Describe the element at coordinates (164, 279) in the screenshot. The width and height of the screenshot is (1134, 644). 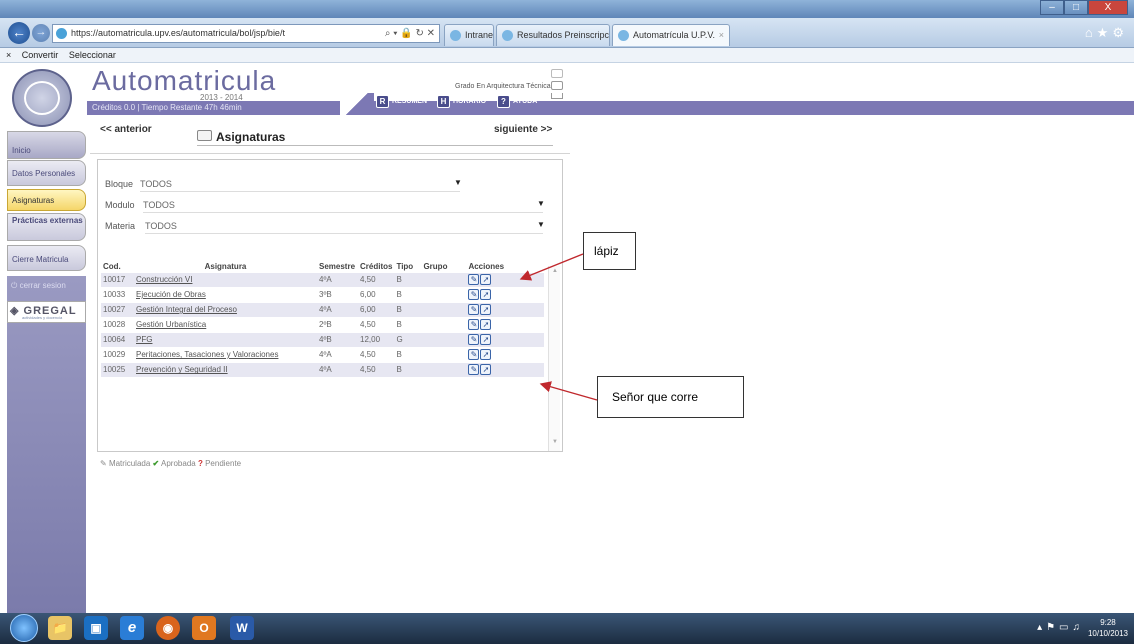
I see `subject-link: Construcción VI` at that location.